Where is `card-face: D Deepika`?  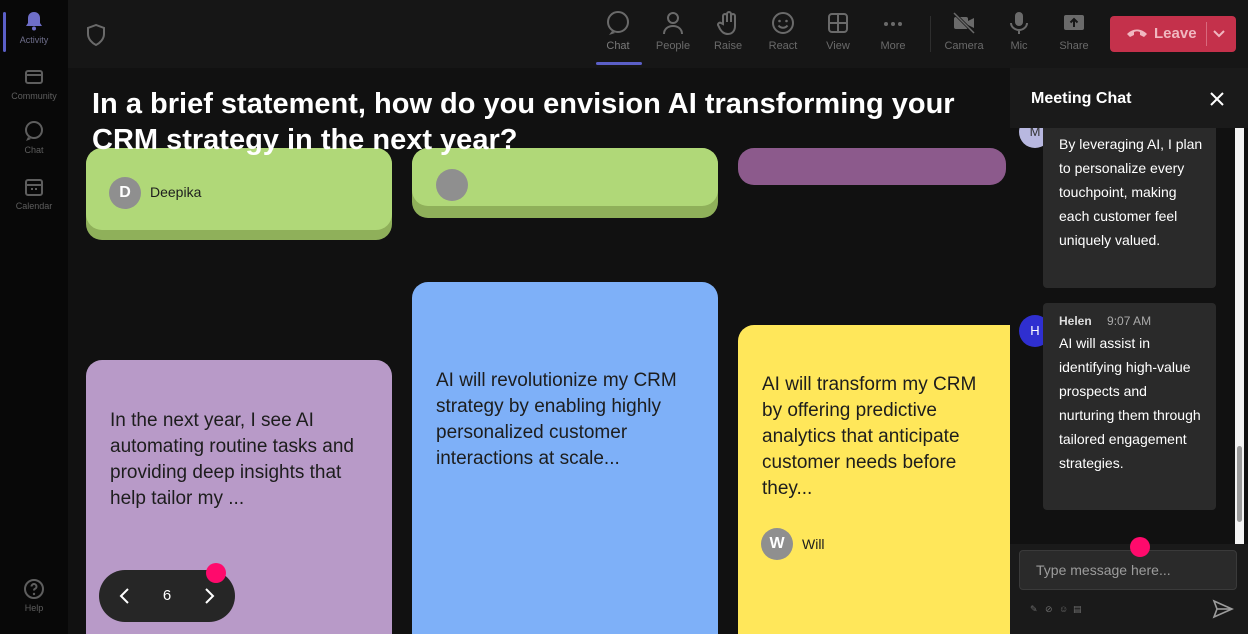
card-face: D Deepika is located at coordinates (239, 189).